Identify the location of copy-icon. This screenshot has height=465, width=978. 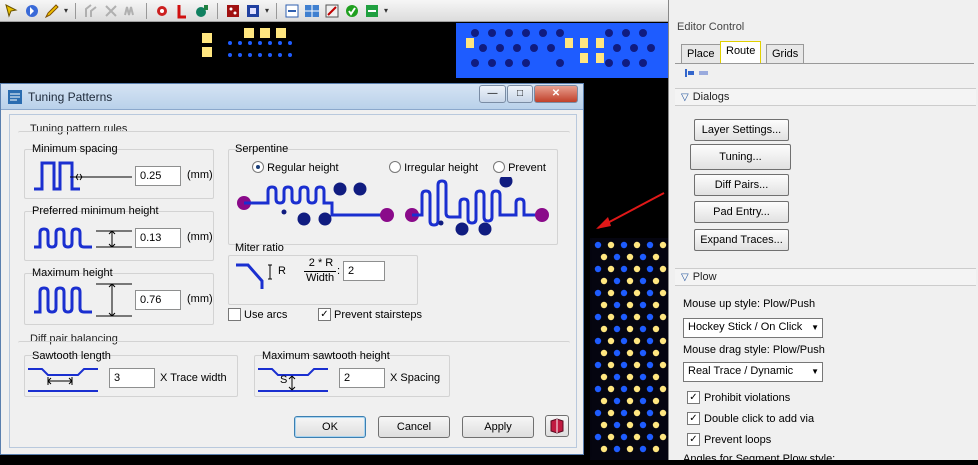
(292, 11).